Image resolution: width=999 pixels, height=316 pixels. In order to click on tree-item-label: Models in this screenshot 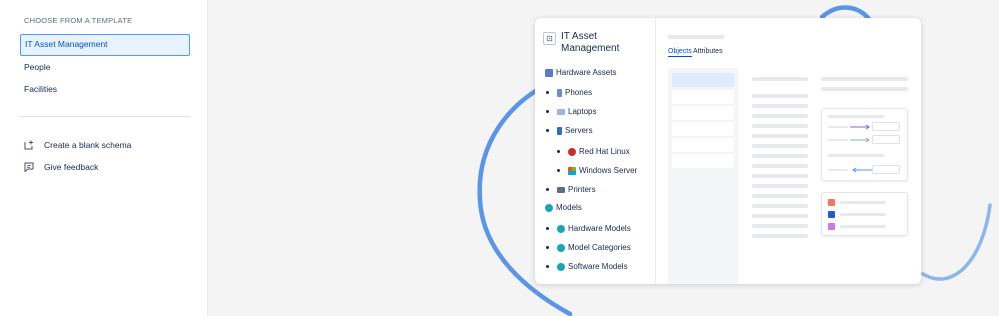, I will do `click(569, 207)`.